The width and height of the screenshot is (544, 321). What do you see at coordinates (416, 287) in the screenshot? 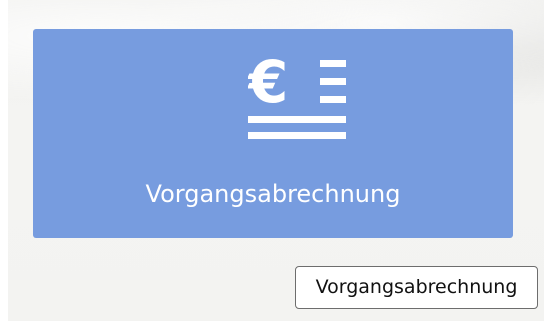
I see `tooltip: Vorgangsabrechnung` at bounding box center [416, 287].